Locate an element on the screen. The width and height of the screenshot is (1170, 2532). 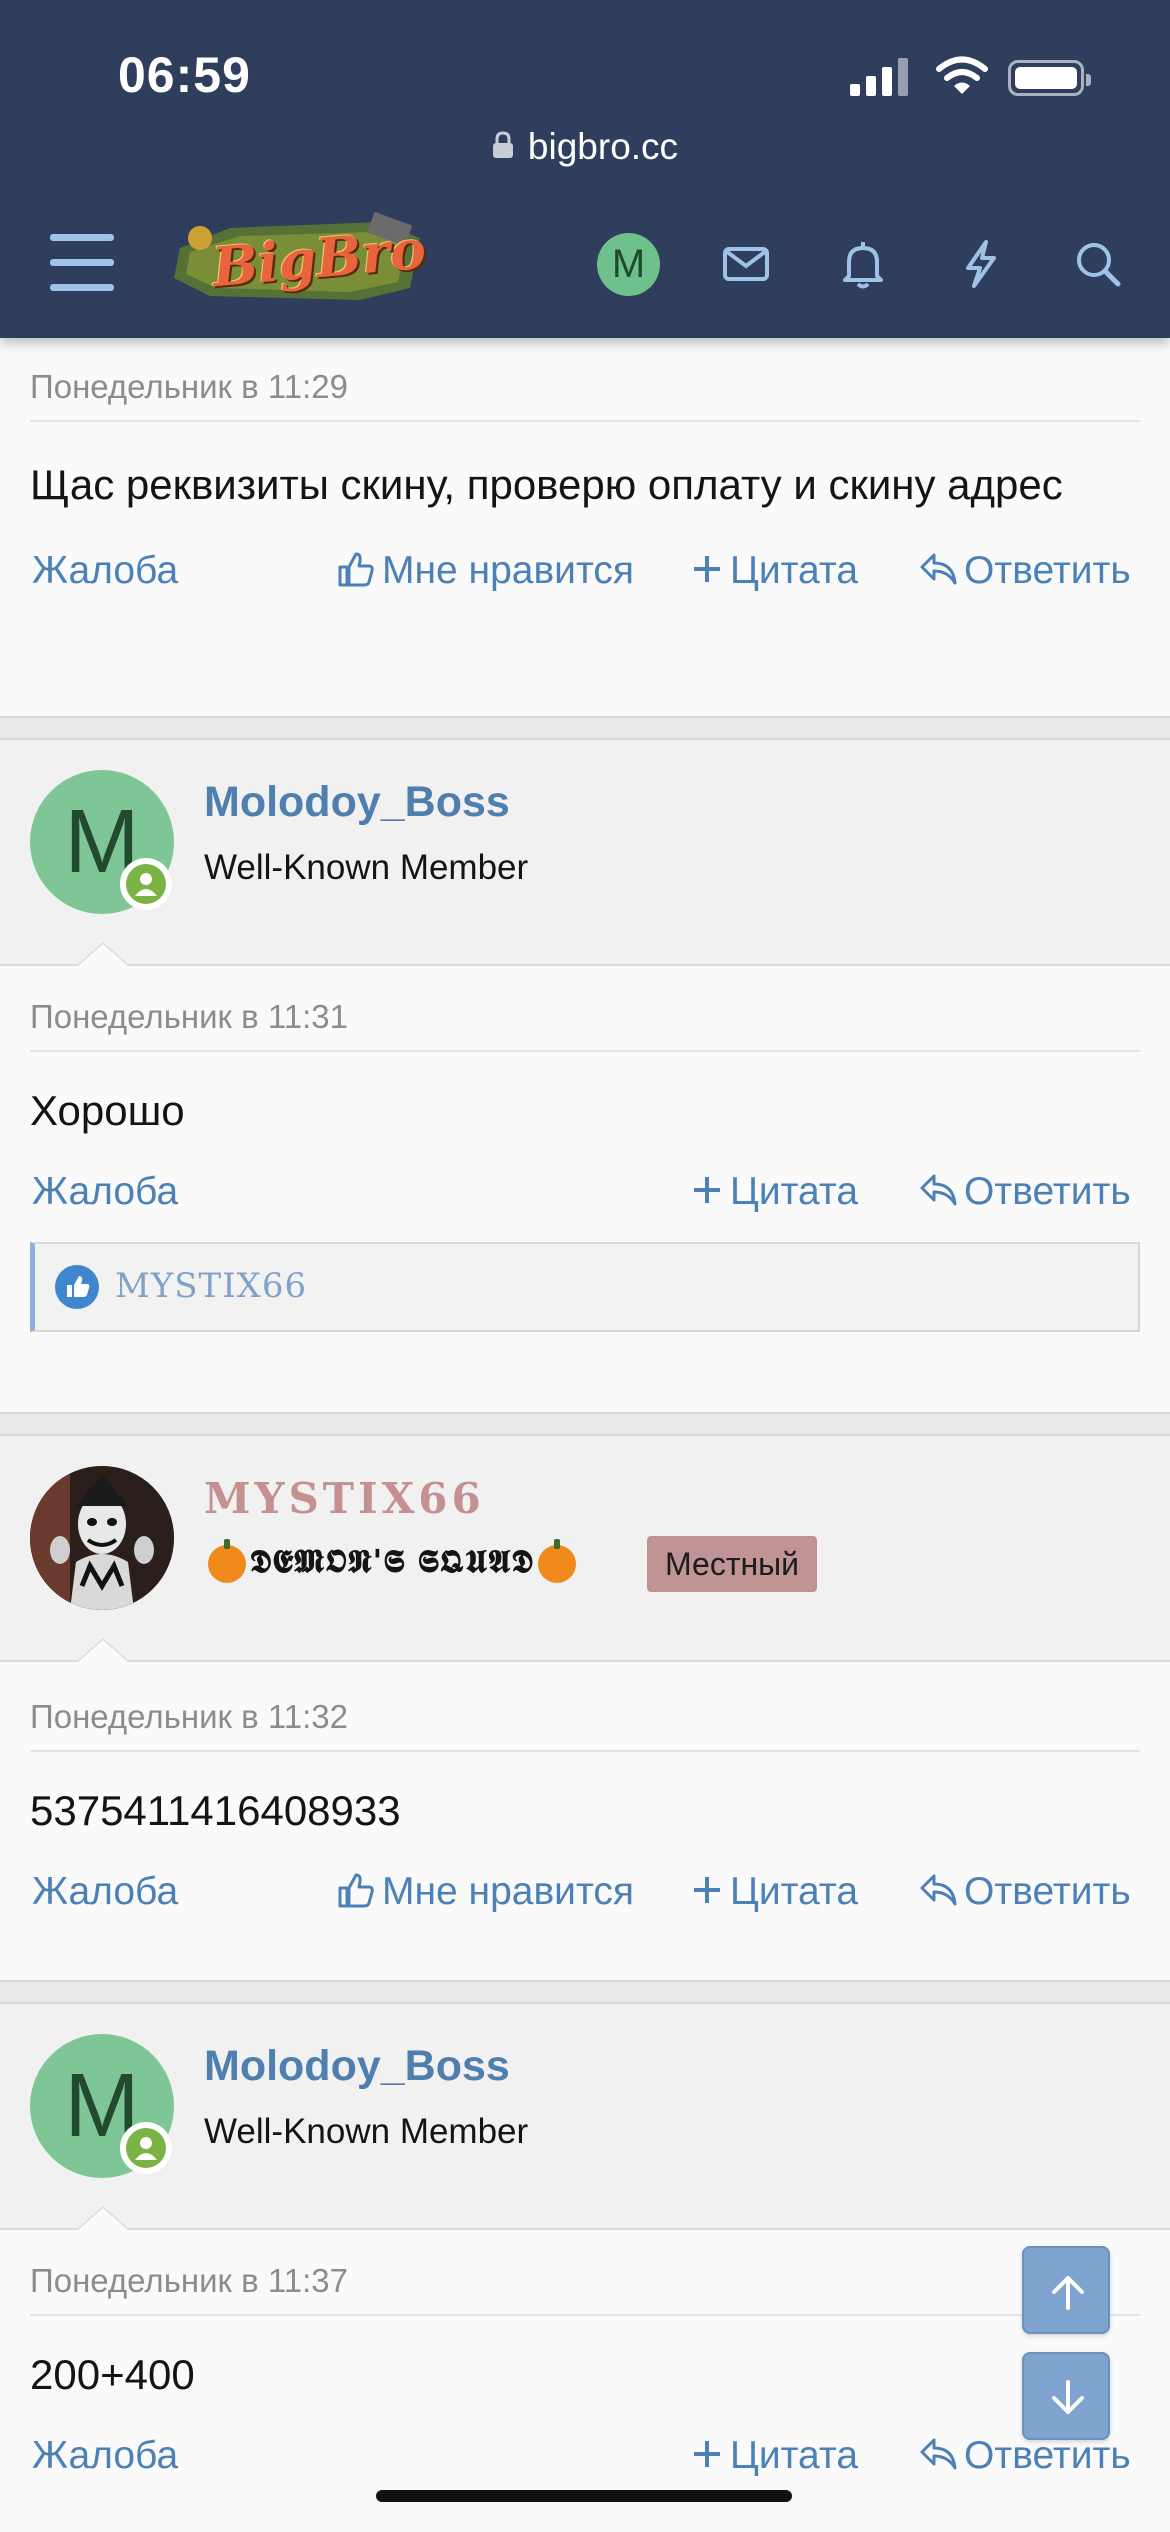
post-date: Понедельник в 11:32 is located at coordinates (189, 1717).